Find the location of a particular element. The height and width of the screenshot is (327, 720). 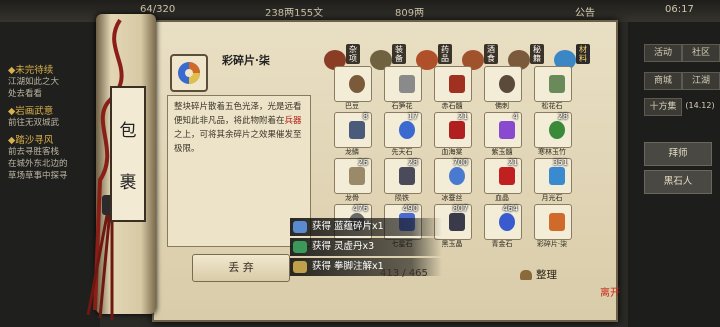

inventory-slot: 8 龙鳞 is located at coordinates (352, 134).